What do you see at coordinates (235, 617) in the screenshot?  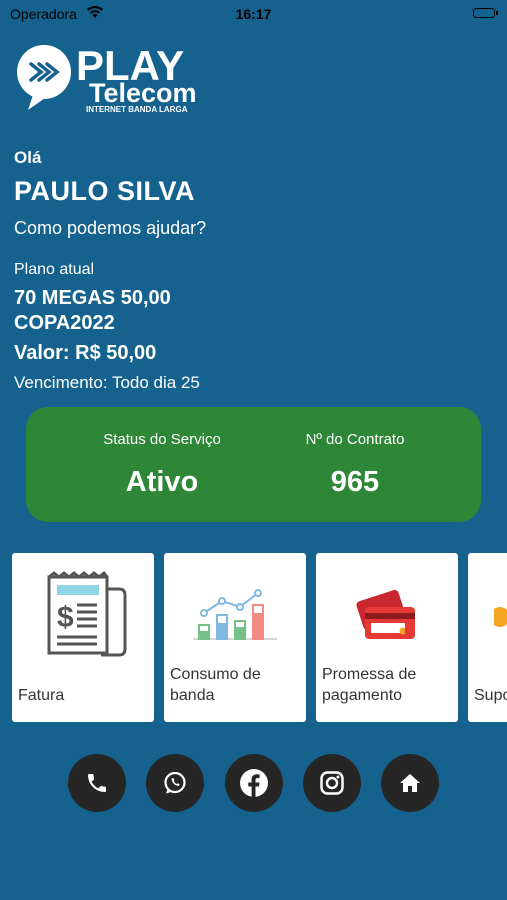 I see `bar-chart-icon` at bounding box center [235, 617].